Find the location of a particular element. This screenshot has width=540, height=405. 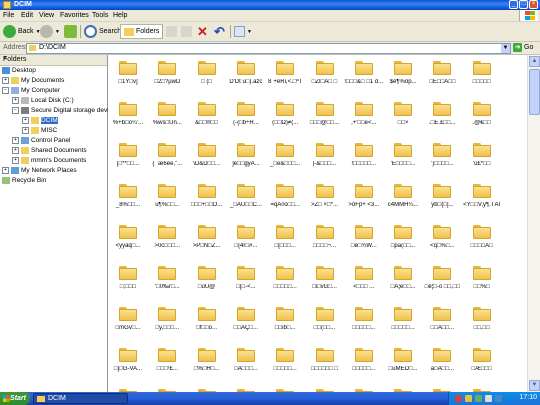

folders-icon is located at coordinates (129, 31).